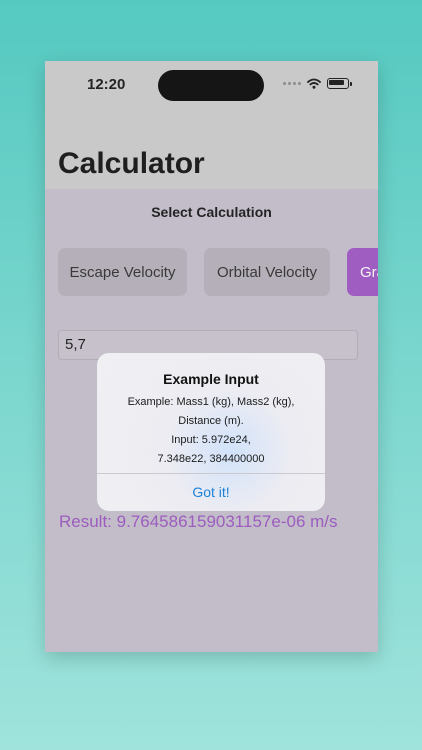 This screenshot has height=750, width=422. What do you see at coordinates (211, 440) in the screenshot?
I see `alert-message-line: Input: 5.972e24,` at bounding box center [211, 440].